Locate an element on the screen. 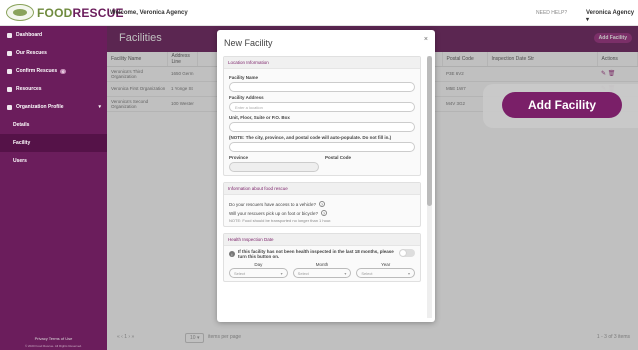 The image size is (638, 350). sidebar-item-users: Users is located at coordinates (53, 161).